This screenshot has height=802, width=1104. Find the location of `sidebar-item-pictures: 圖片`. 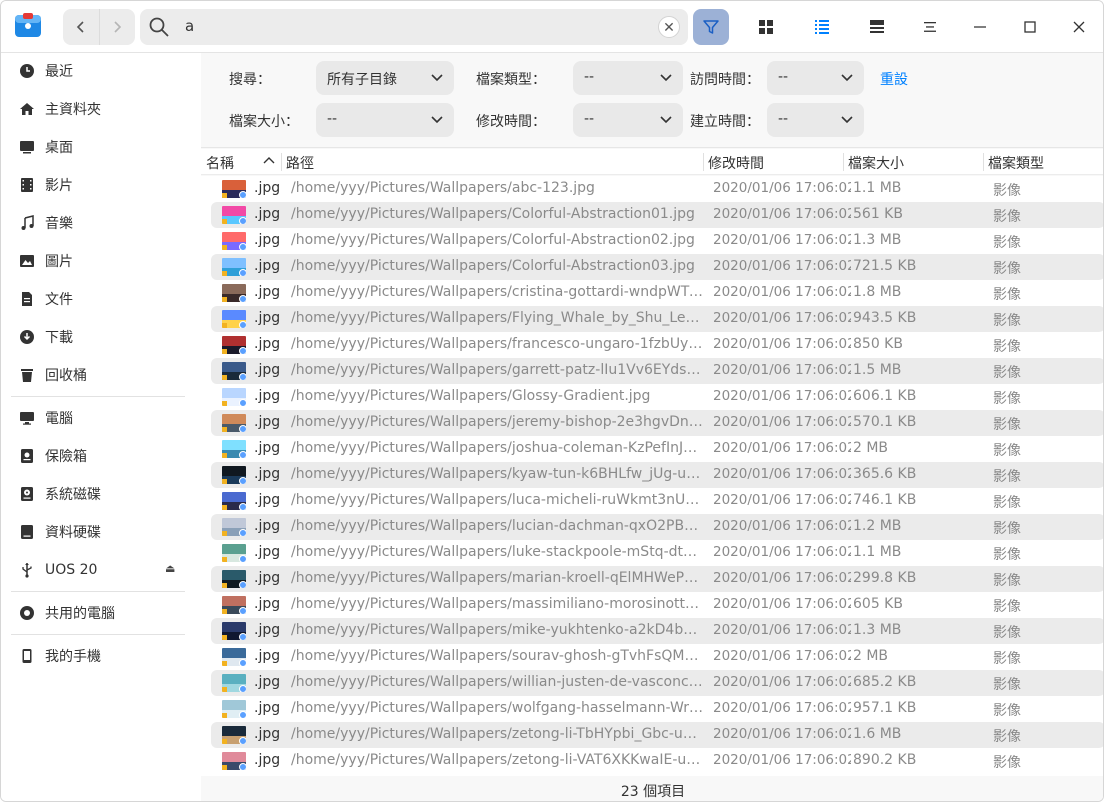

sidebar-item-pictures: 圖片 is located at coordinates (104, 261).